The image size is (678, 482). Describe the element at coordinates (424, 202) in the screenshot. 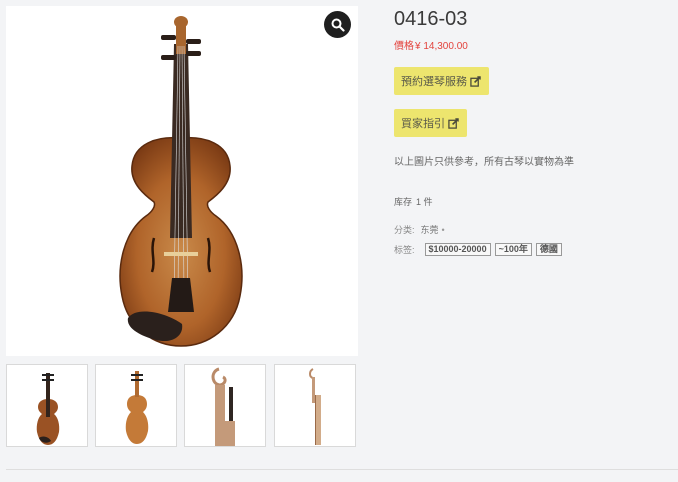

I see `stock-value: 1 件` at that location.